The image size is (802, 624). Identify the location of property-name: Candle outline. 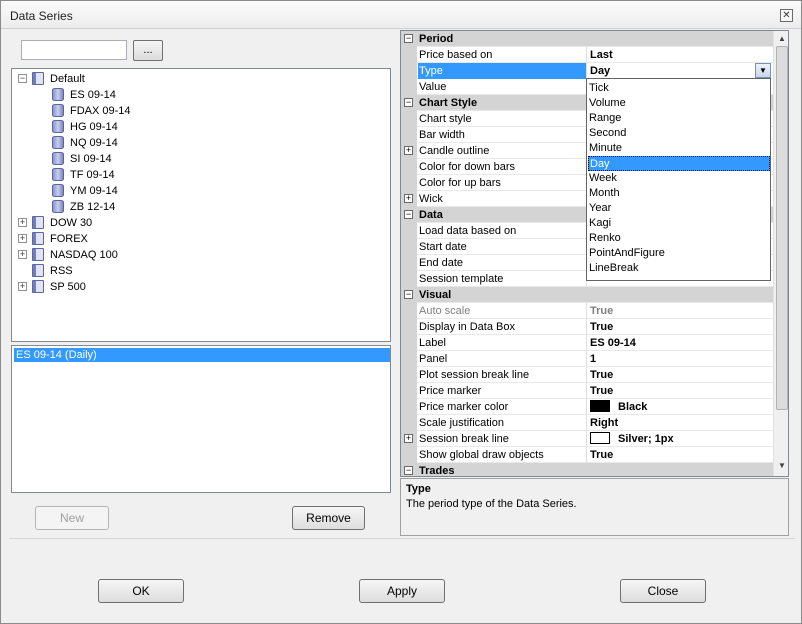
(502, 151).